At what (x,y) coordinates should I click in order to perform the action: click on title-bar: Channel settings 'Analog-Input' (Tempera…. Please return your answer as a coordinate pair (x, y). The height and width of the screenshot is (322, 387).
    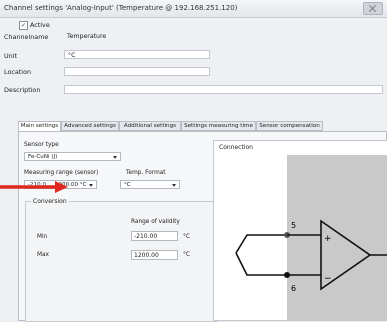
    Looking at the image, I should click on (193, 9).